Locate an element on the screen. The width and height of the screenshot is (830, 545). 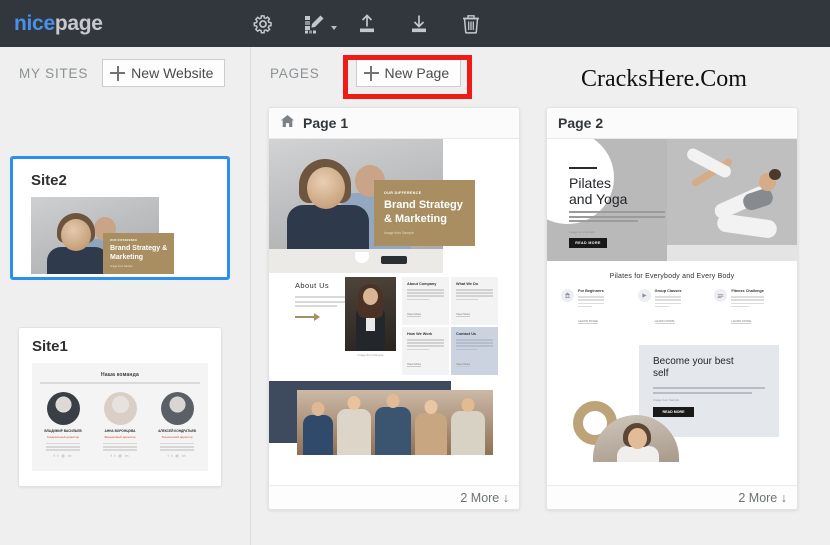
hero-title-line2: & Marketing is located at coordinates (415, 218).